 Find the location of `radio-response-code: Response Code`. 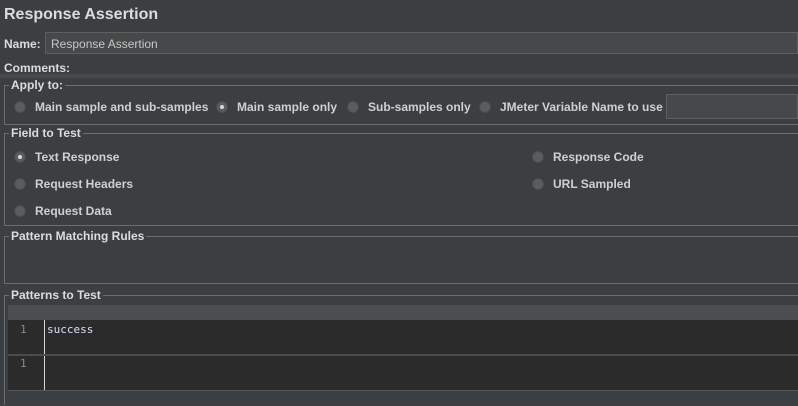

radio-response-code: Response Code is located at coordinates (588, 157).